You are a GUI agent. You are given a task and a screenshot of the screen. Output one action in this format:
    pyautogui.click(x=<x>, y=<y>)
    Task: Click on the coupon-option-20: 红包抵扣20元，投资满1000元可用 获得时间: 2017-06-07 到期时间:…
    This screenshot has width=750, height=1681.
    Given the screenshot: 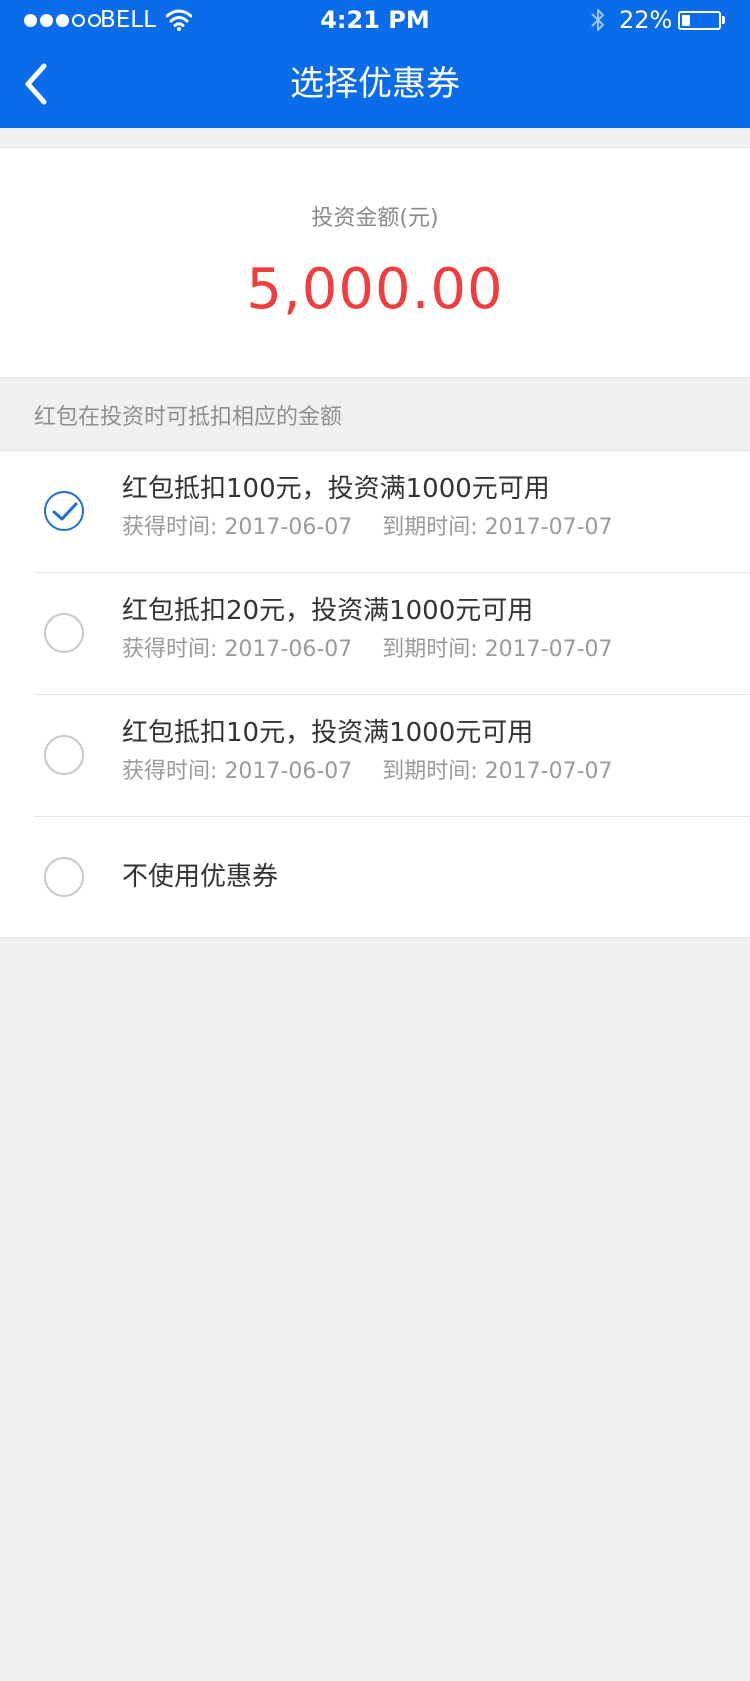 What is the action you would take?
    pyautogui.click(x=375, y=634)
    